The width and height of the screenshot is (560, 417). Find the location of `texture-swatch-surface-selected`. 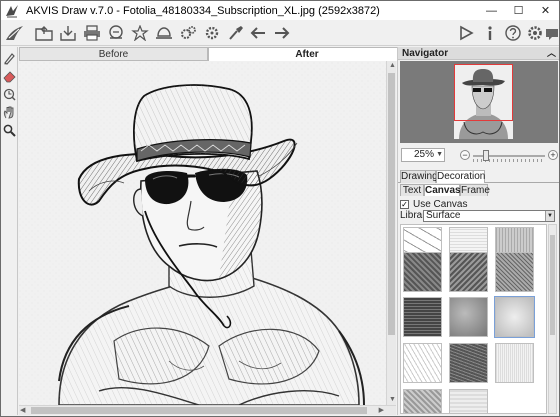

texture-swatch-surface-selected is located at coordinates (514, 317).